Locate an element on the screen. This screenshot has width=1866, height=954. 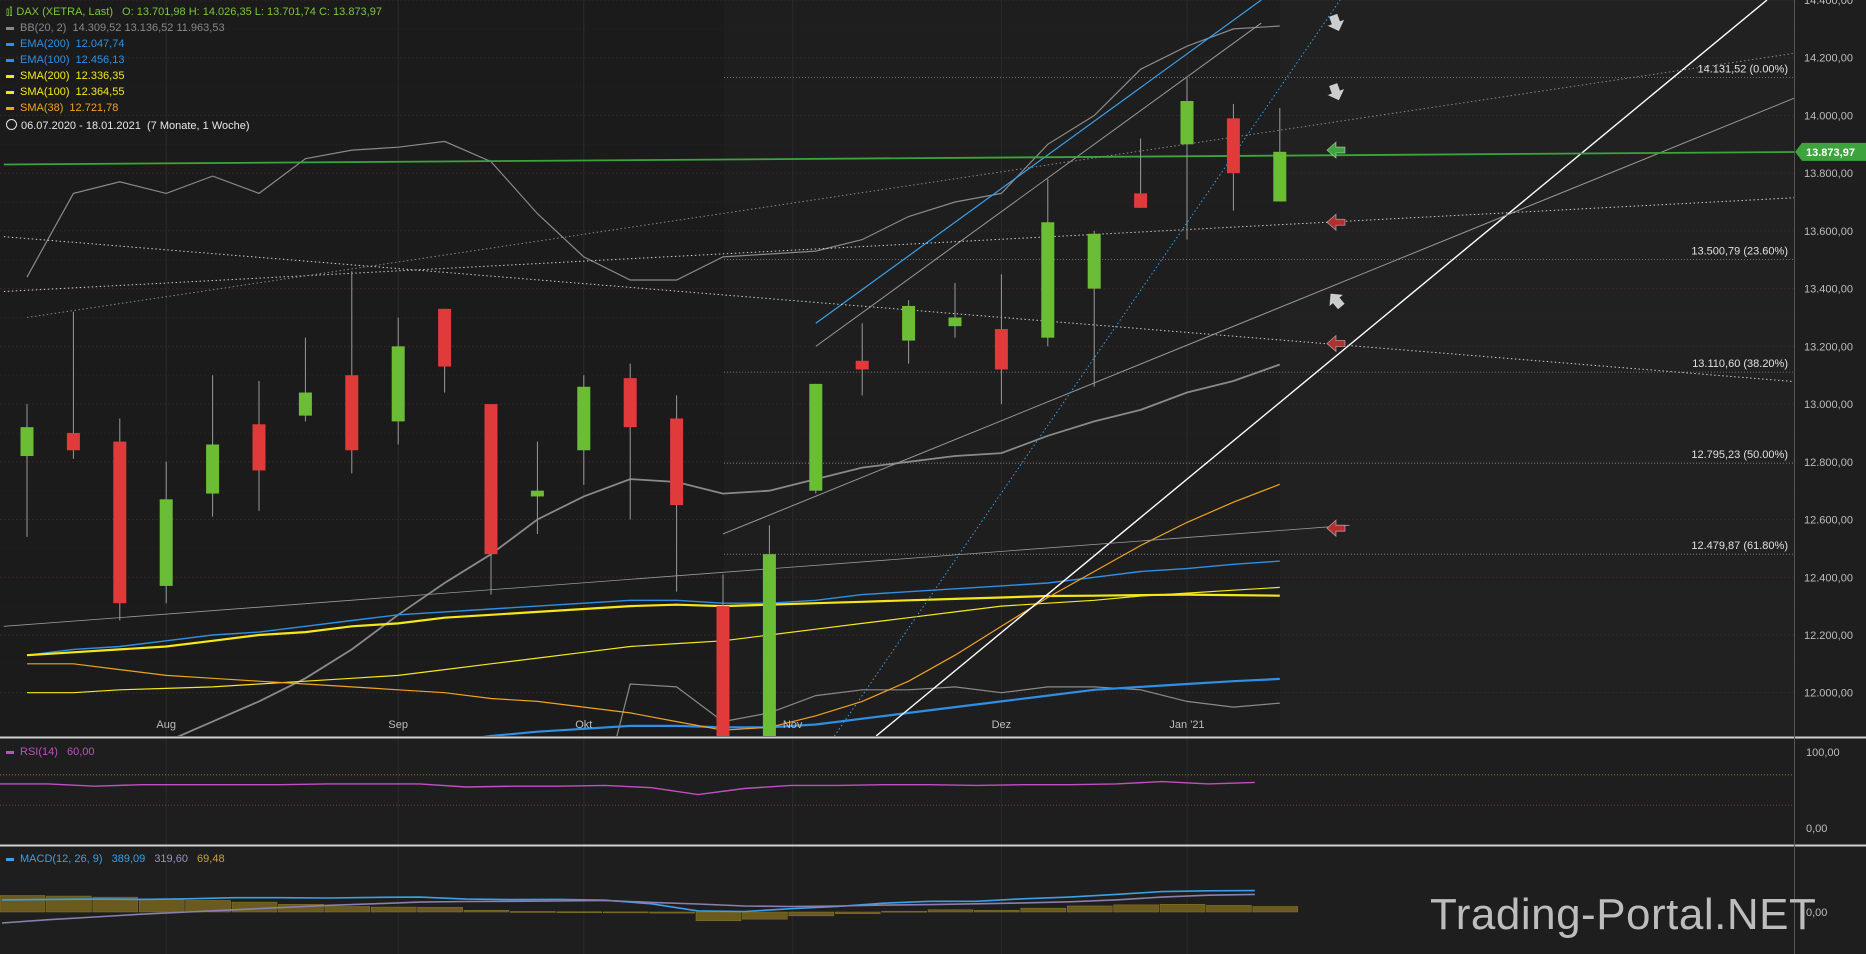
legend-row-sma-38: SMA(38) 12.721,78 is located at coordinates (62, 108).